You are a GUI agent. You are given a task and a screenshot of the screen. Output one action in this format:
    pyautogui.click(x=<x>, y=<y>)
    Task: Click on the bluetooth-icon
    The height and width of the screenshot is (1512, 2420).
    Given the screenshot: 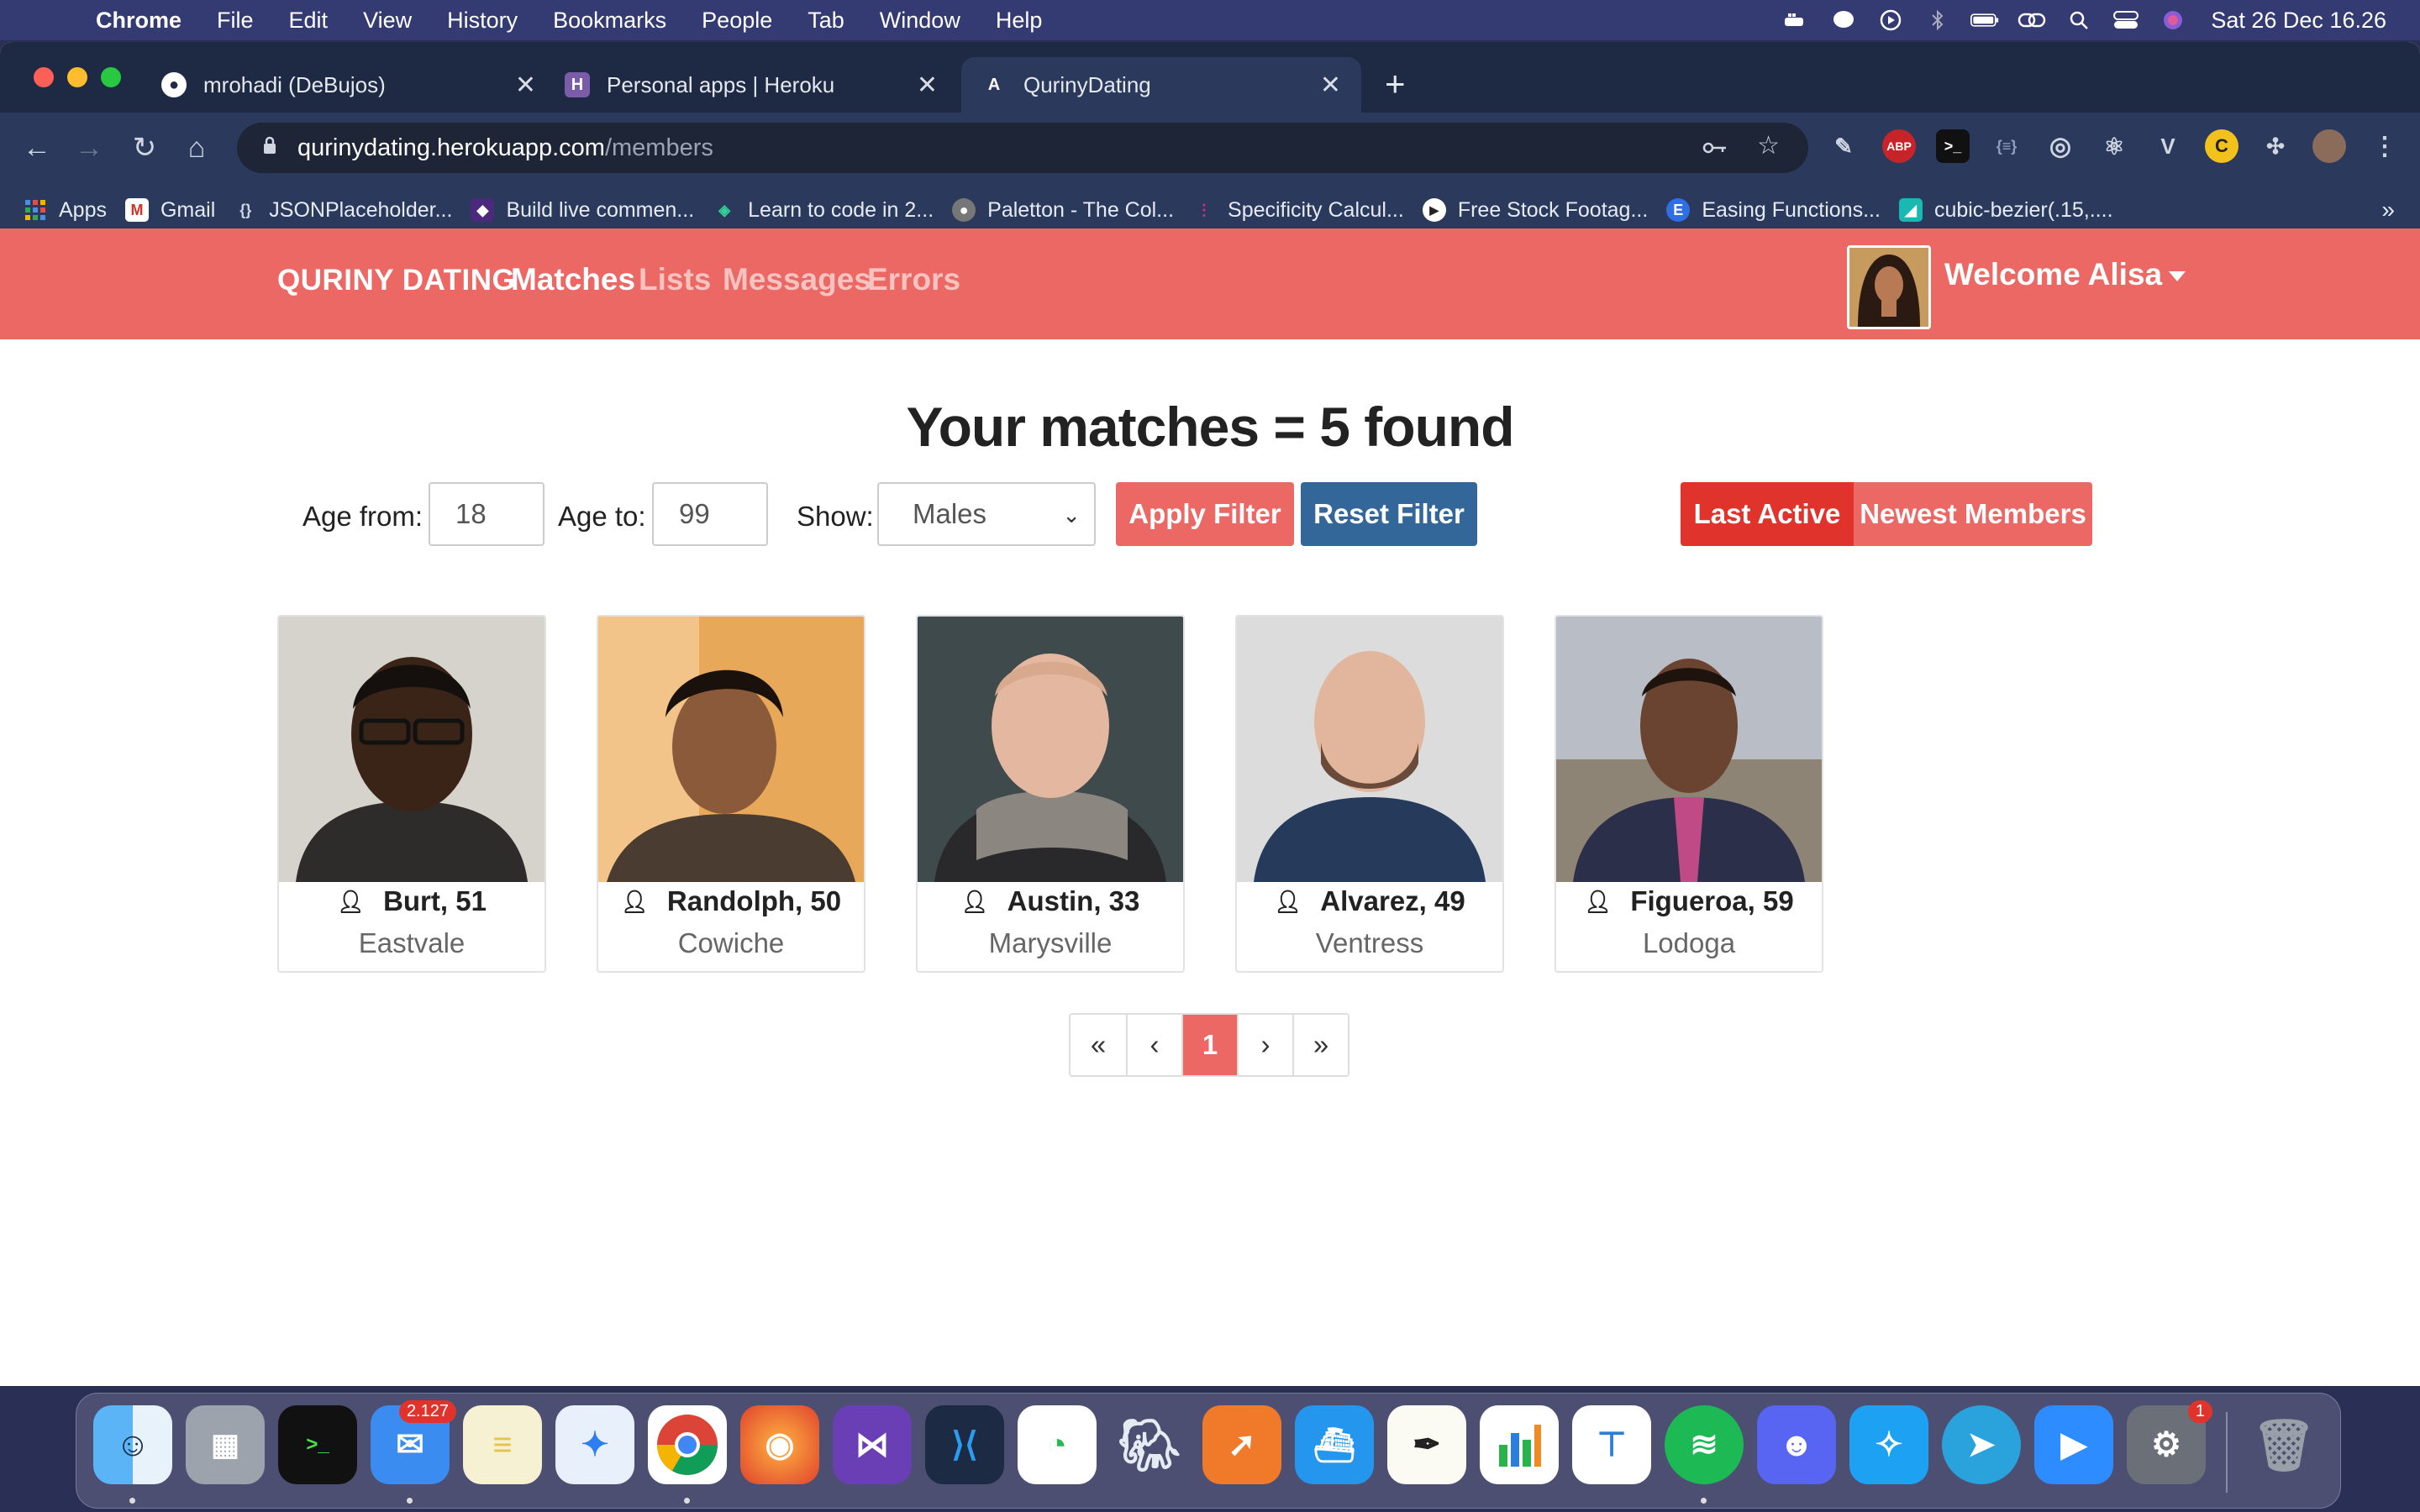 What is the action you would take?
    pyautogui.click(x=1937, y=20)
    